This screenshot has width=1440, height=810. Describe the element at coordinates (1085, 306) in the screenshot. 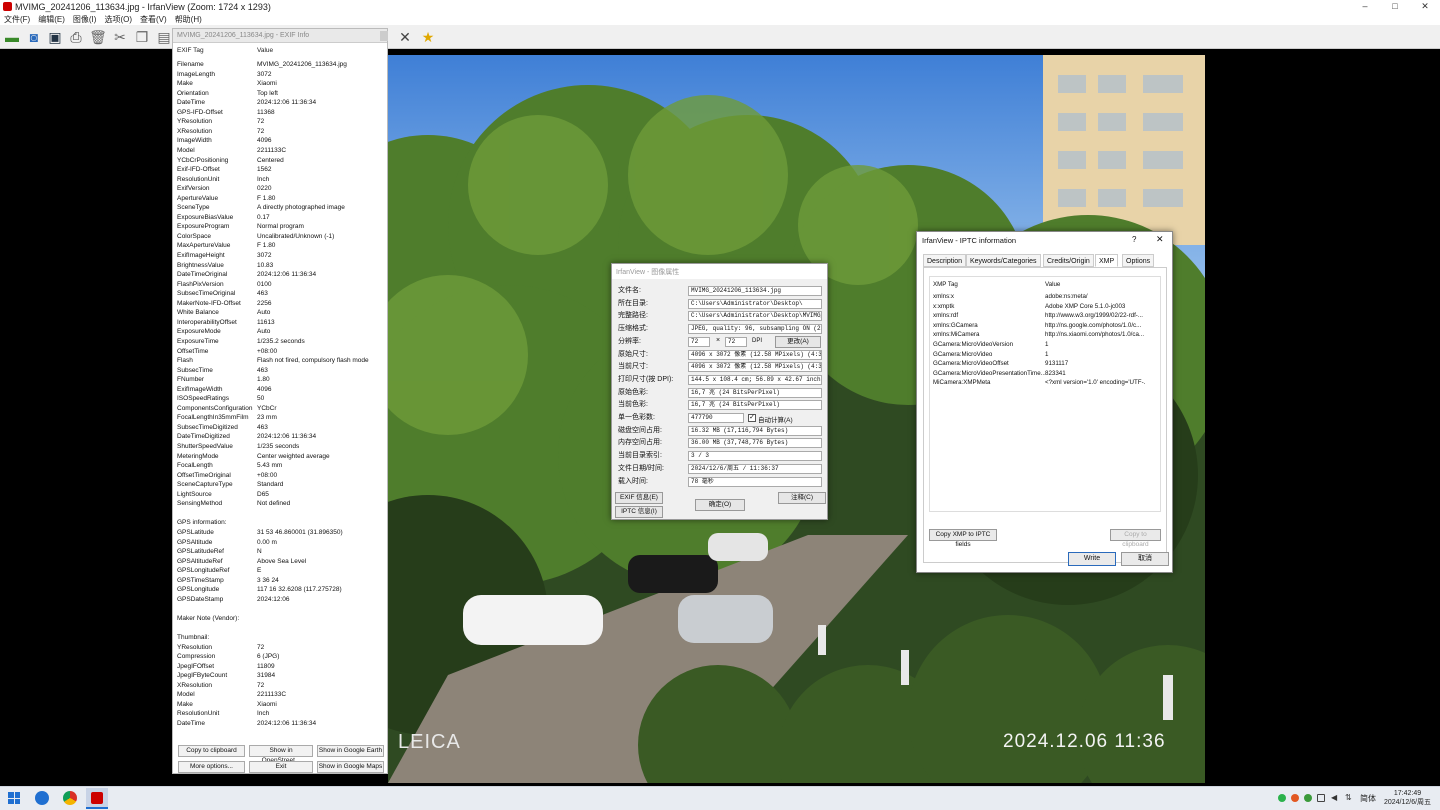

I see `xmp-value: Adobe XMP Core 5.1.0-jc003` at that location.